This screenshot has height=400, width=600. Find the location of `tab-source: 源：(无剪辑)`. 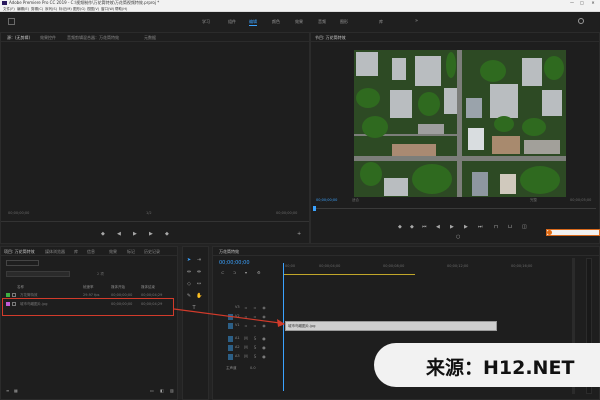

tab-source: 源：(无剪辑) is located at coordinates (18, 38).